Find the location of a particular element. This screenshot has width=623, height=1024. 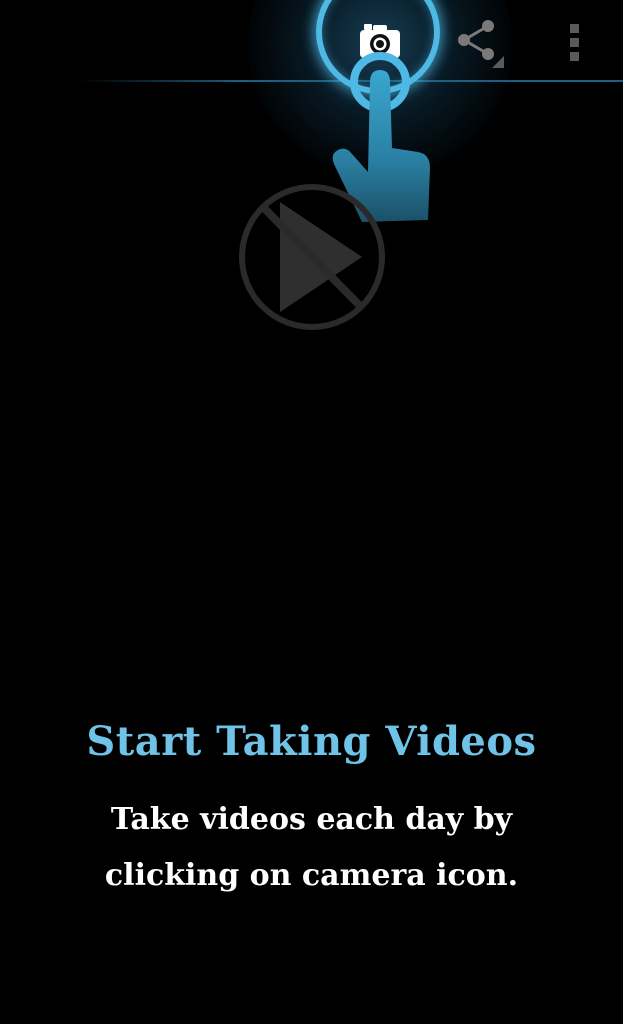

no-video-icon is located at coordinates (312, 259).